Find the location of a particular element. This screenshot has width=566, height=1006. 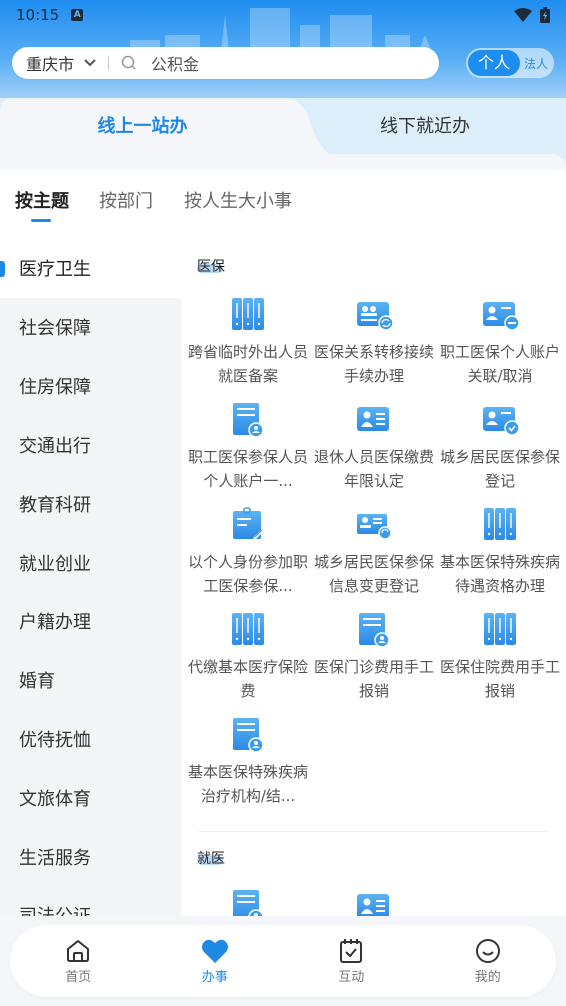

service-item-label: 医保住院费用手工报销 is located at coordinates (499, 679).